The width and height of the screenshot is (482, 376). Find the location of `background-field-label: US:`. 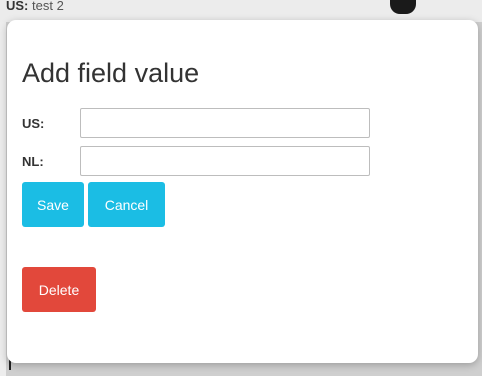

background-field-label: US: is located at coordinates (17, 6).